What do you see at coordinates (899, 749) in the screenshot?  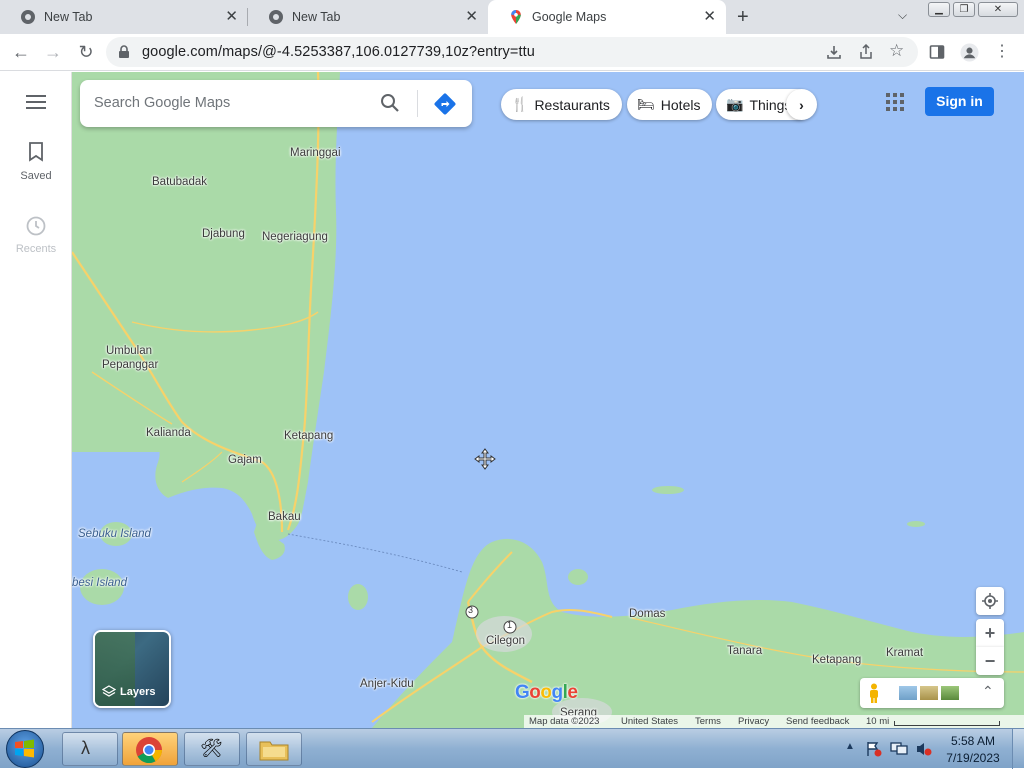 I see `network-icon` at bounding box center [899, 749].